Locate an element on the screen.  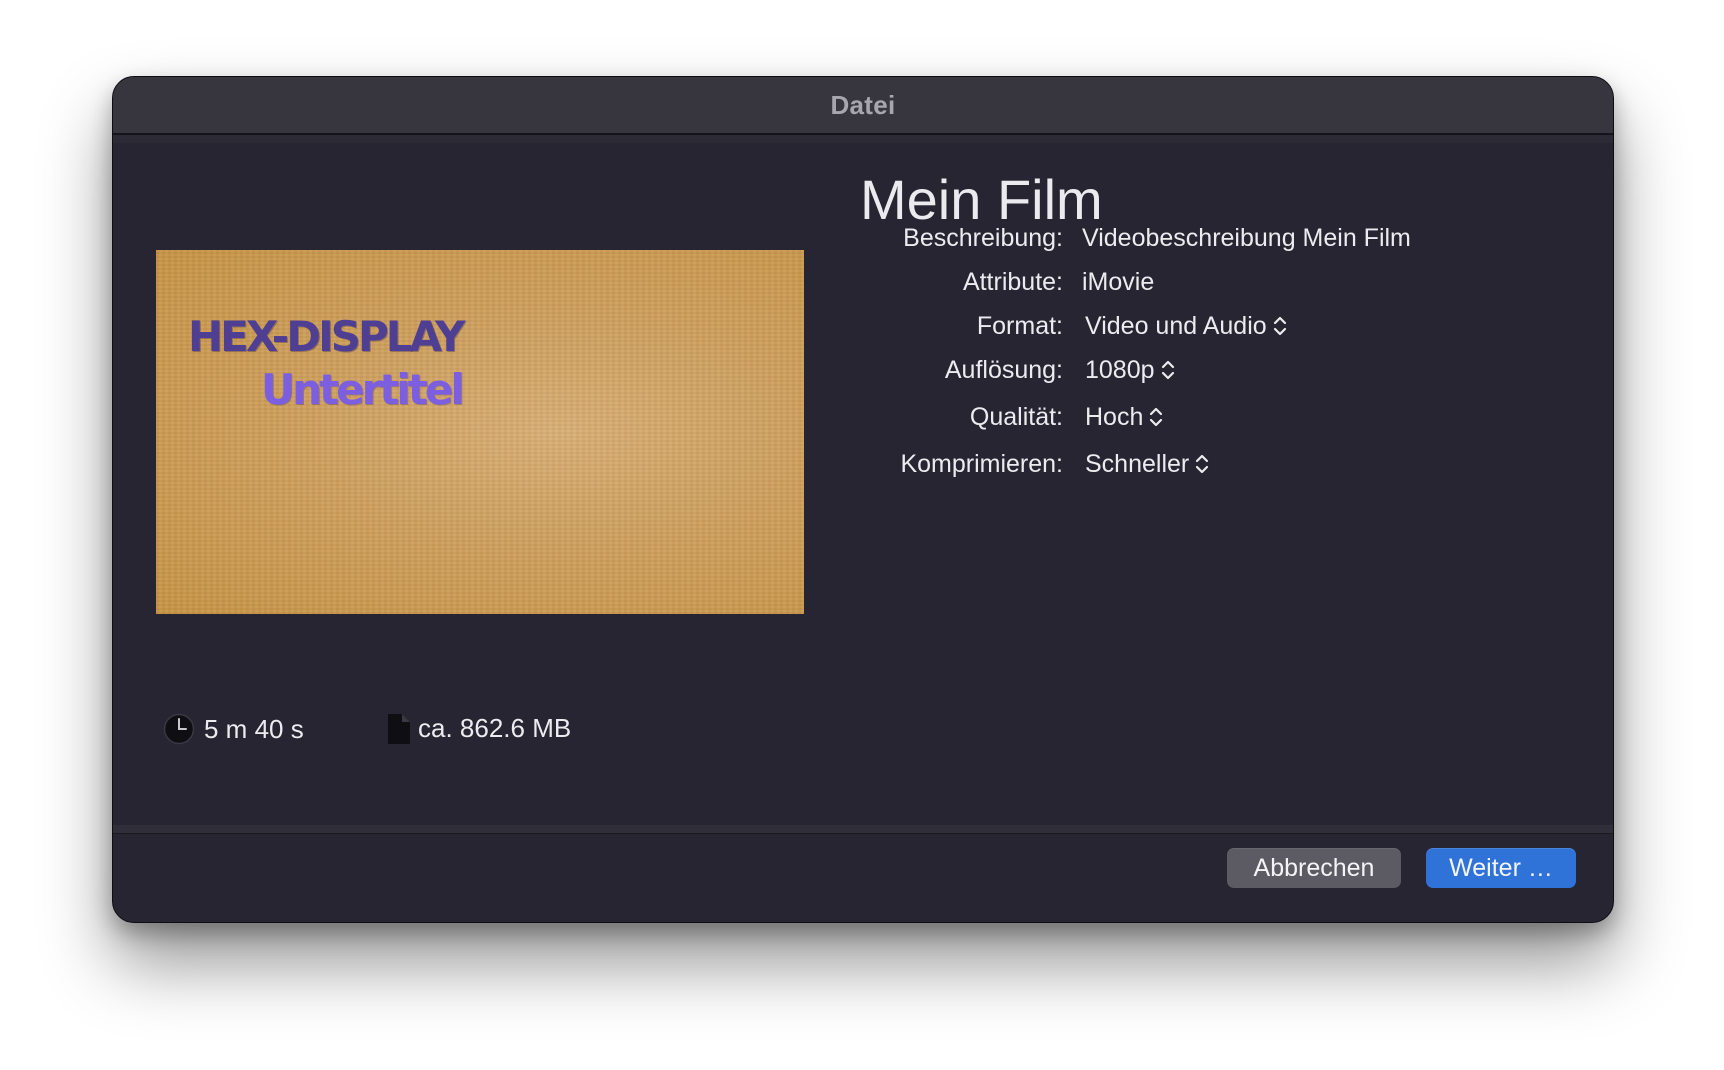
top-separator is located at coordinates (863, 139).